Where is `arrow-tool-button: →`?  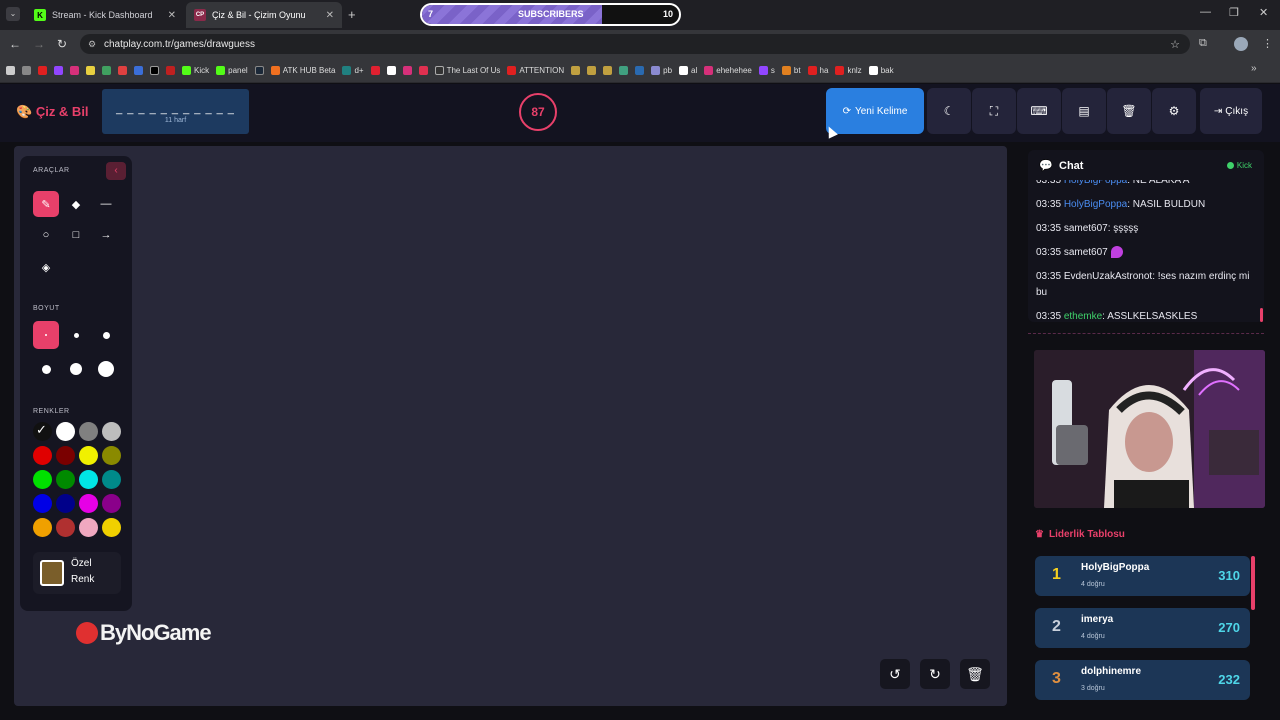 arrow-tool-button: → is located at coordinates (106, 235).